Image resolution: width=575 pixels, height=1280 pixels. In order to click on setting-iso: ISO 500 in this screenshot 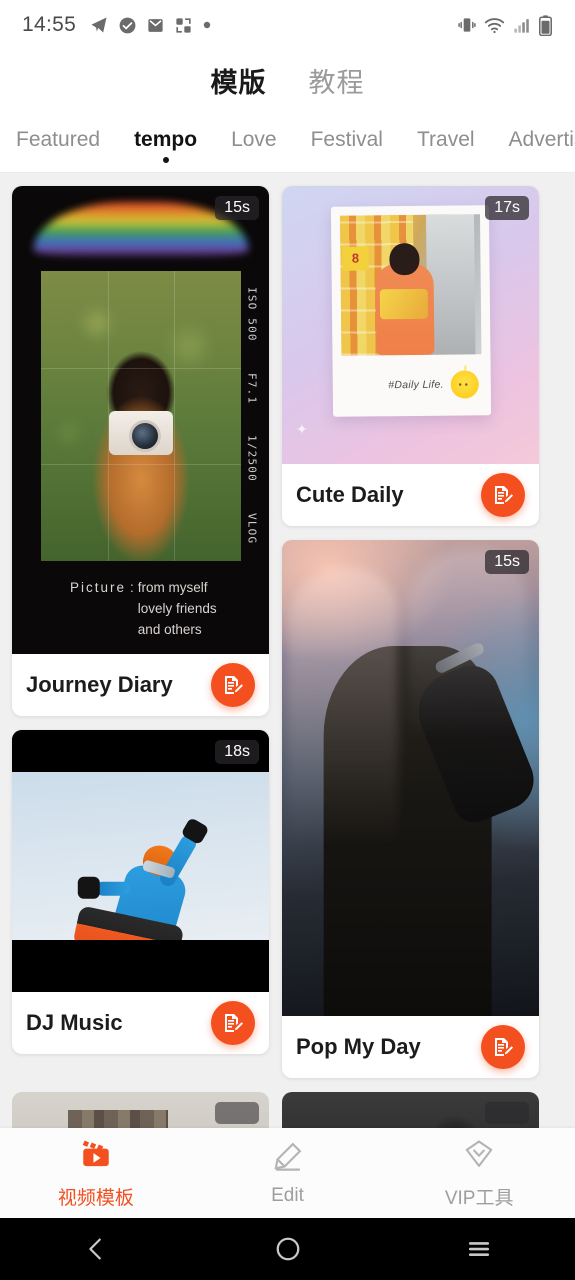, I will do `click(252, 315)`.